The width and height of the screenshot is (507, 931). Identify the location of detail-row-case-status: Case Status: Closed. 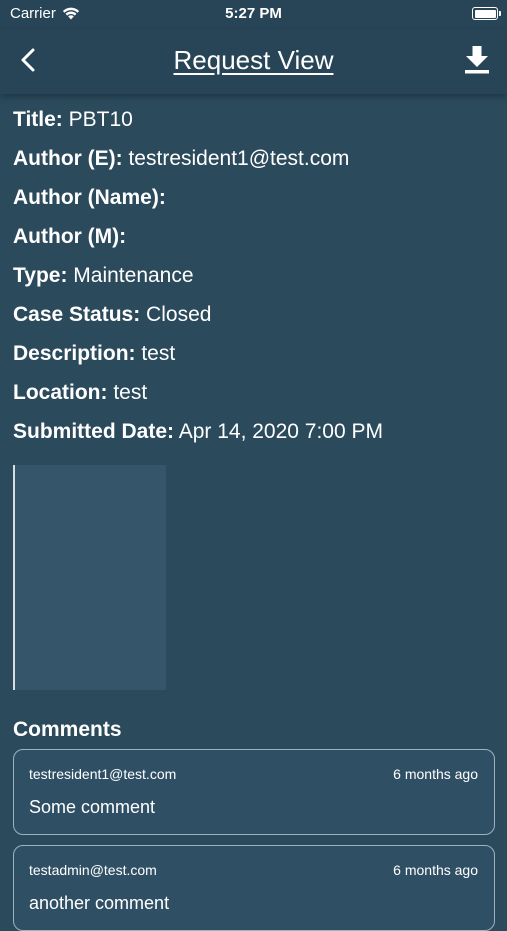
(253, 320).